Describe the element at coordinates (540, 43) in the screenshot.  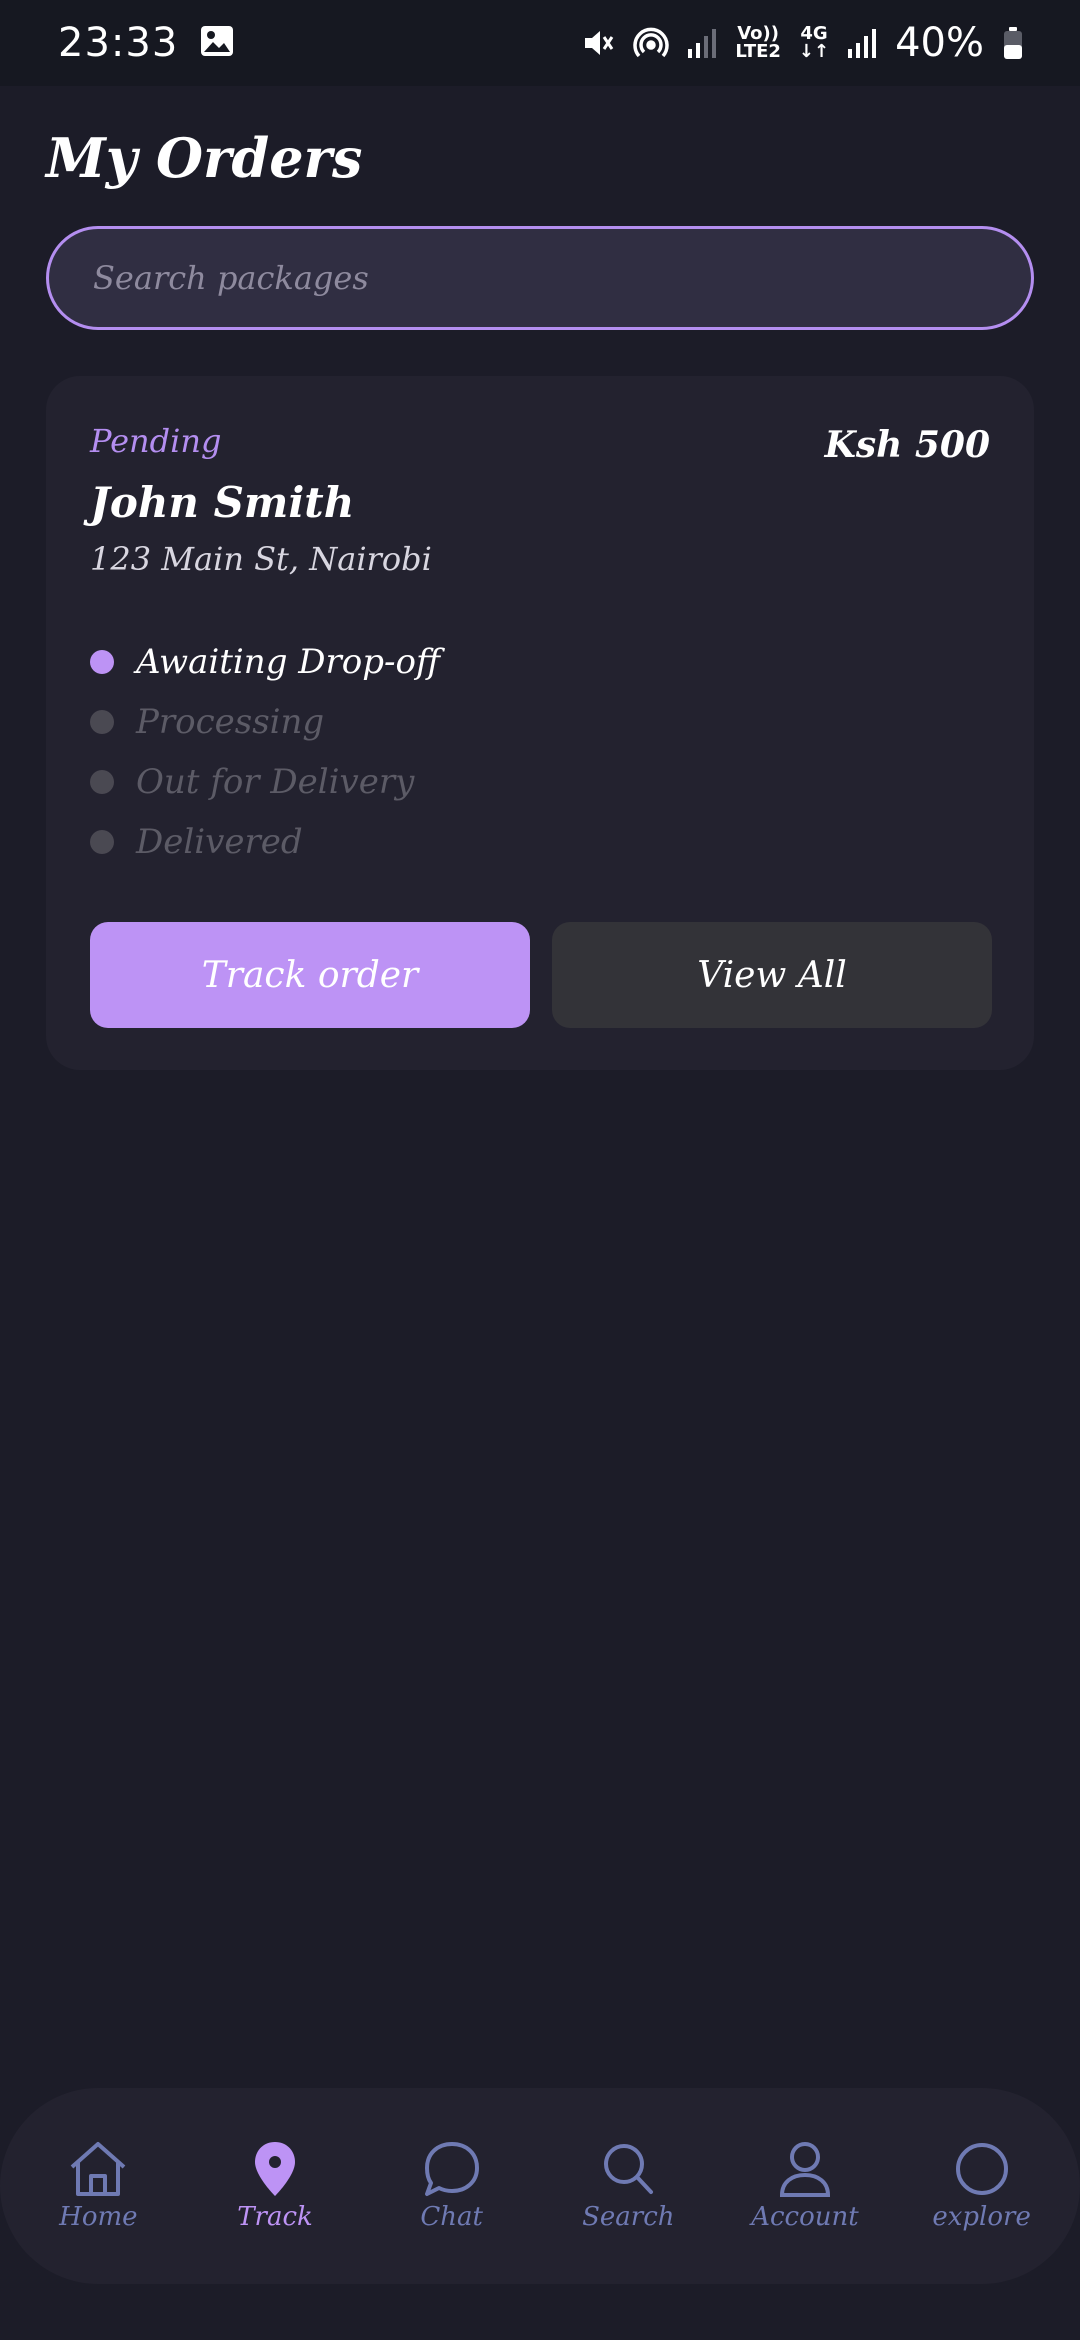
I see `status-bar: 23:33 Vo)) LTE2 4G ↓↑ 40%` at that location.